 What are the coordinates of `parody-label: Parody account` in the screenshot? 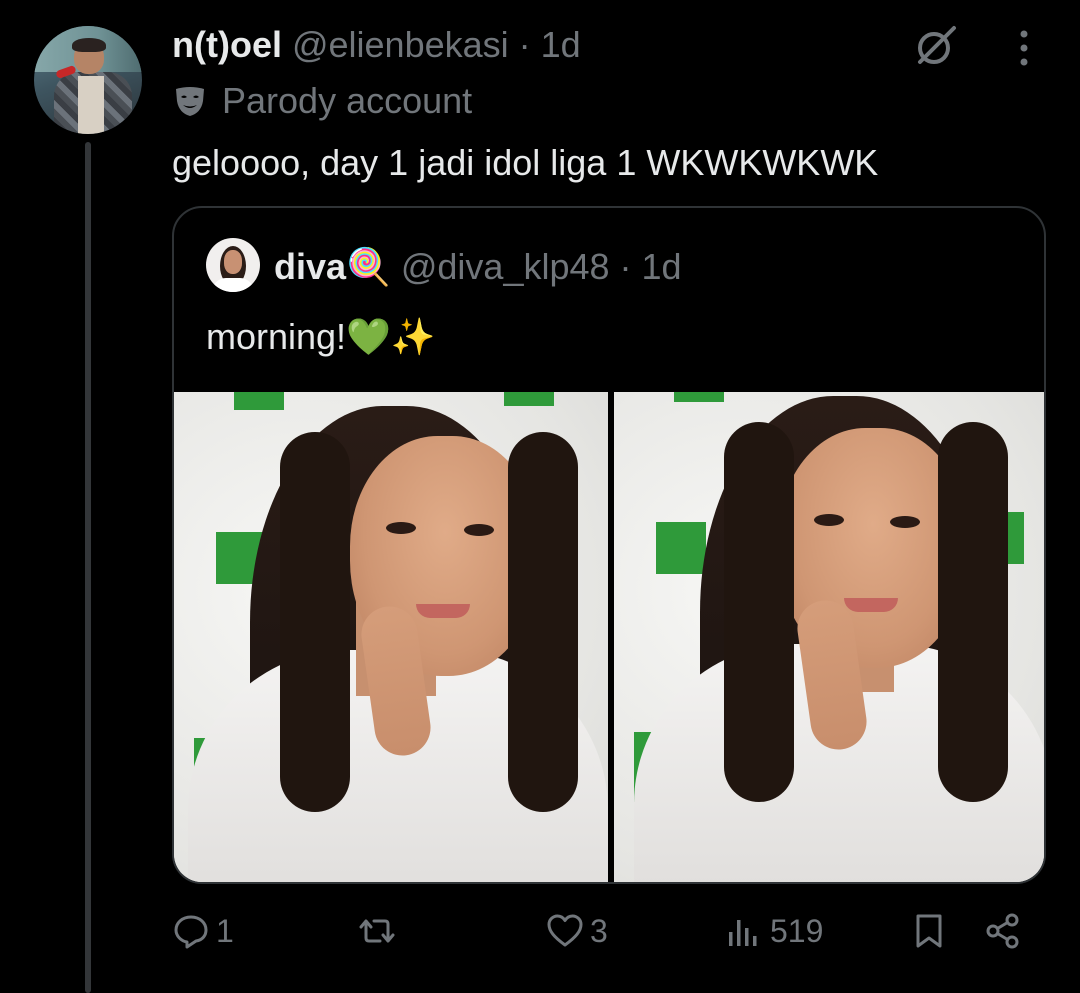 It's located at (322, 101).